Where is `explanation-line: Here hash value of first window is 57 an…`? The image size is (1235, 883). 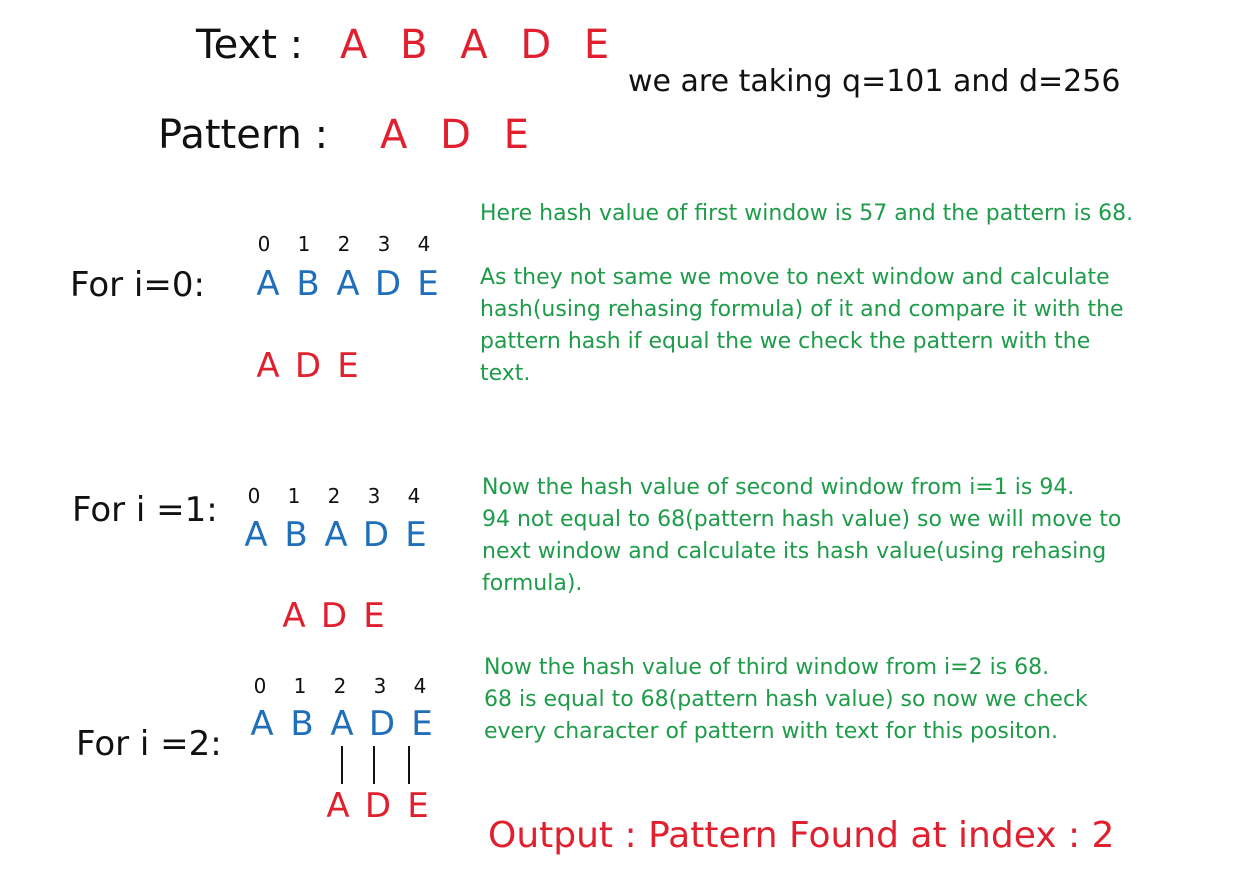 explanation-line: Here hash value of first window is 57 an… is located at coordinates (807, 213).